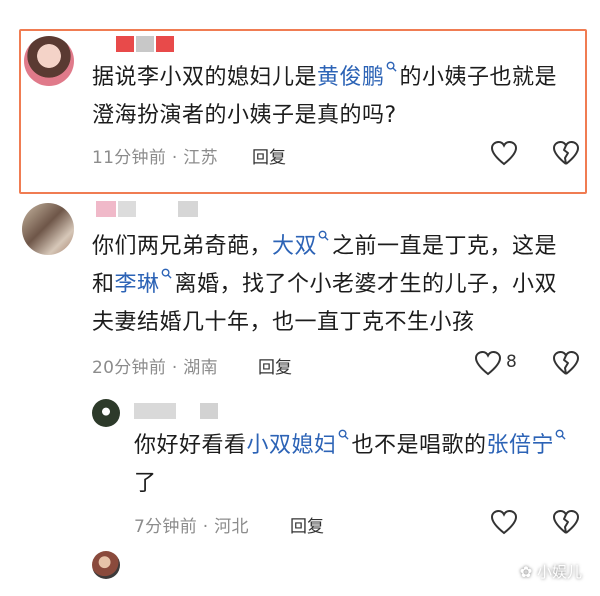 Image resolution: width=600 pixels, height=596 pixels. Describe the element at coordinates (550, 572) in the screenshot. I see `watermark: ✿ 小娱儿` at that location.